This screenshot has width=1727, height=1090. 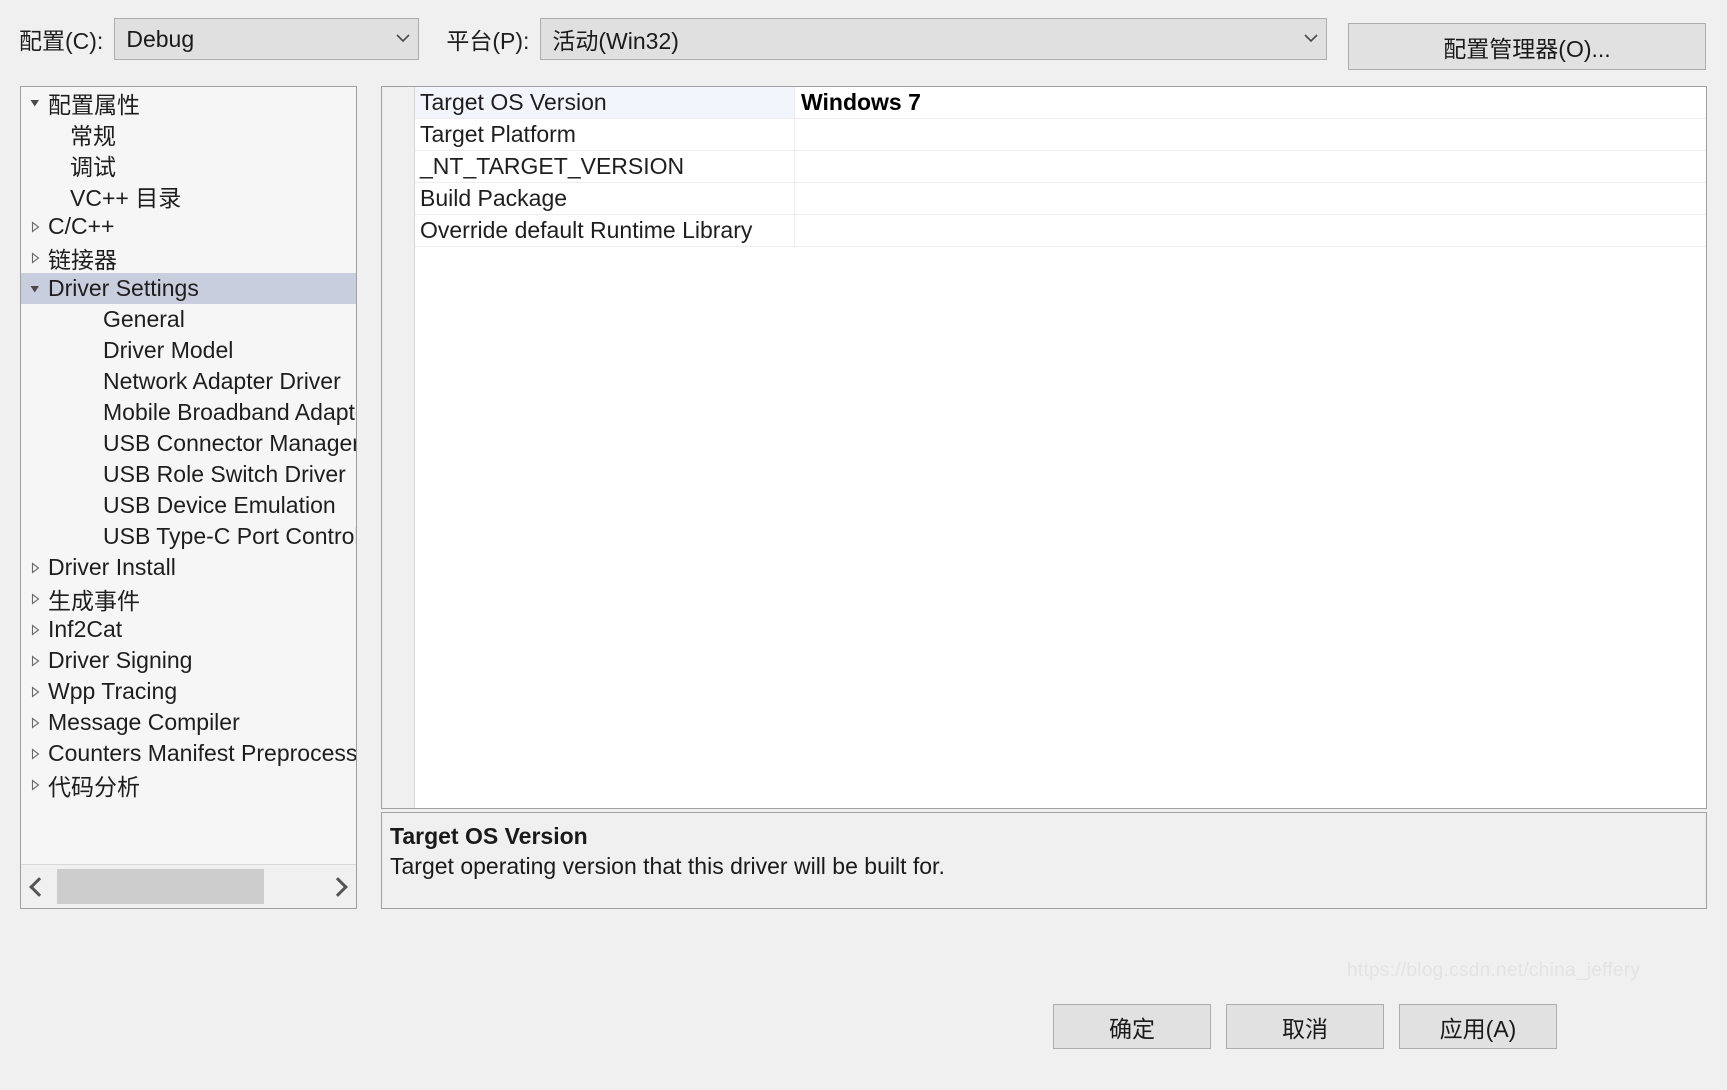 What do you see at coordinates (188, 598) in the screenshot?
I see `tree-item: 生成事件` at bounding box center [188, 598].